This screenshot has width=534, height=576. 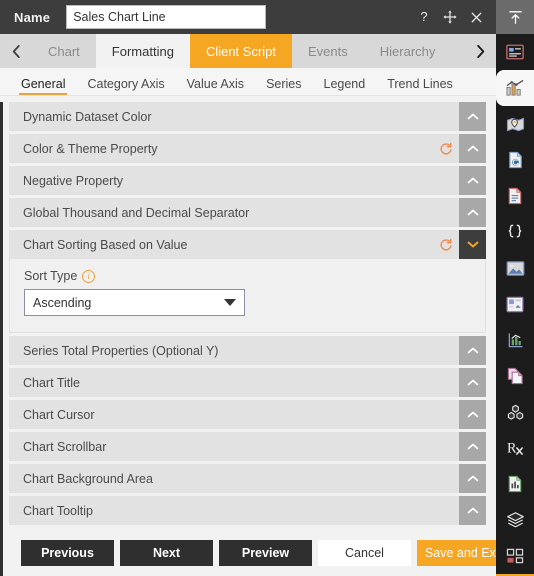 What do you see at coordinates (247, 244) in the screenshot?
I see `accordion-header-chart-sorting-based-on-value: Chart Sorting Based on Value` at bounding box center [247, 244].